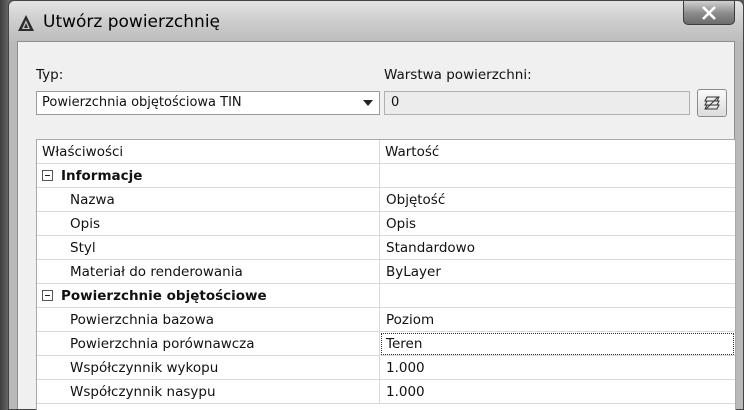 This screenshot has width=744, height=410. I want to click on type-dropdown: Powierzchnia objętościowa TIN, so click(208, 103).